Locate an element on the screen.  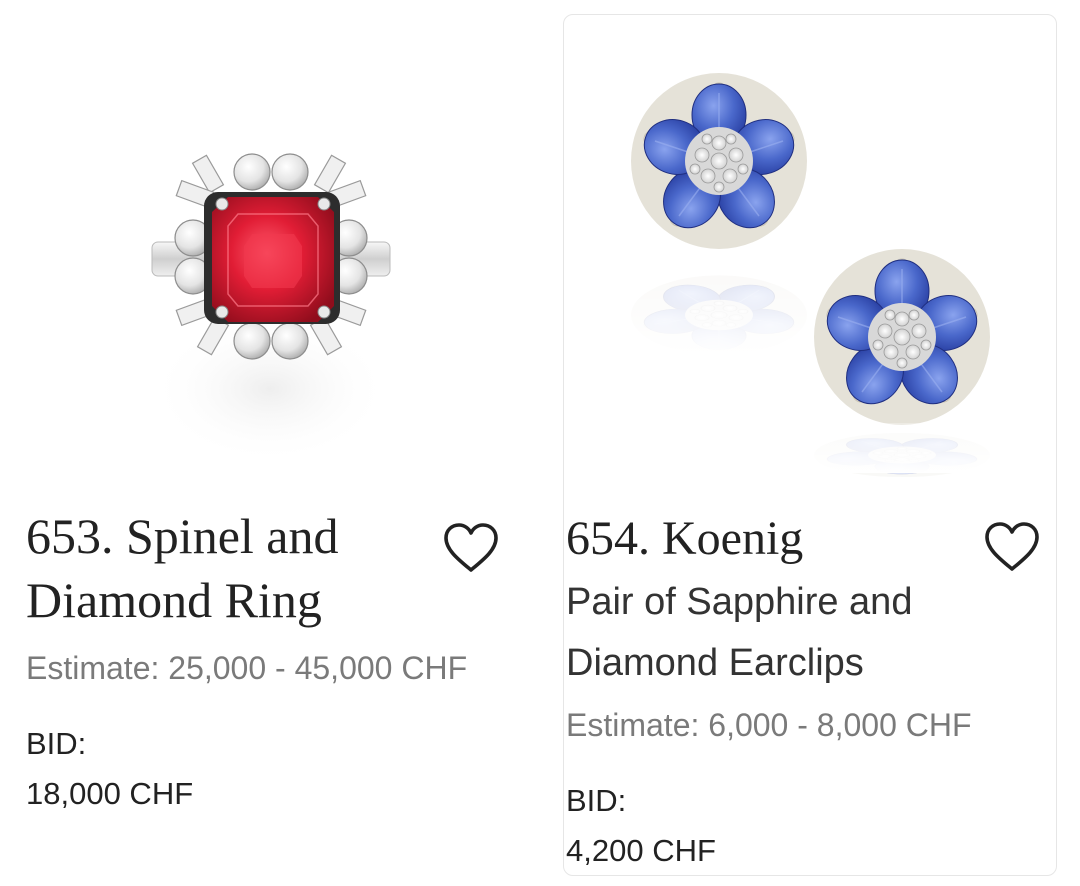
lot-estimate: Estimate: 25,000 - 45,000 CHF is located at coordinates (247, 668).